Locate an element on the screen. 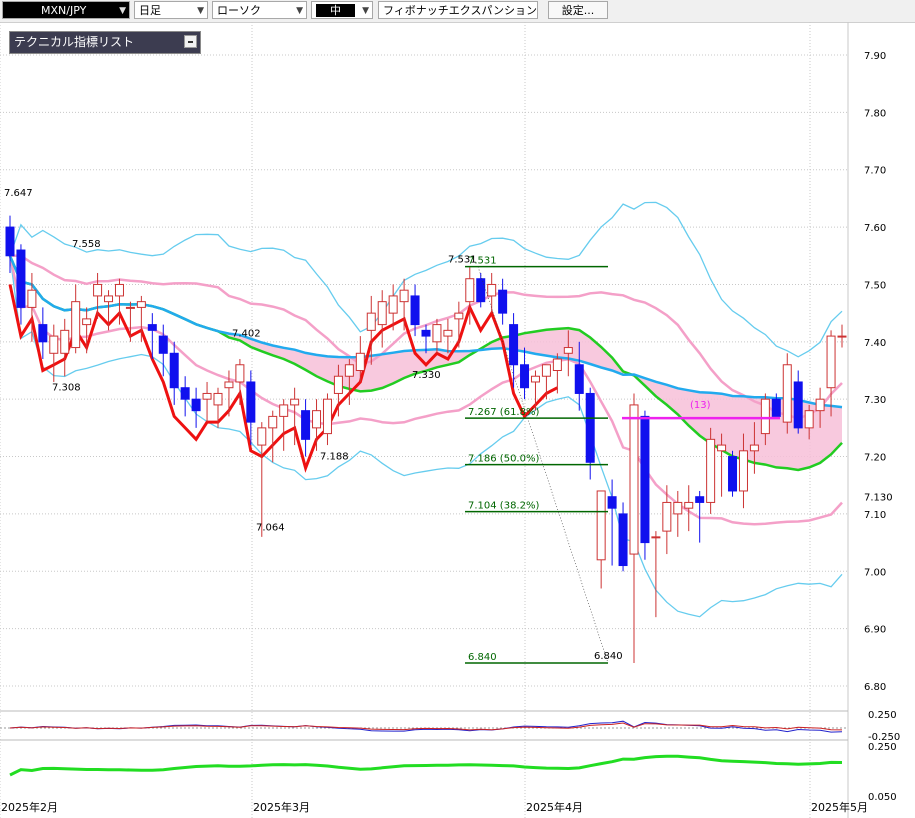  chart-style-select: ローソク ▼ is located at coordinates (259, 10).